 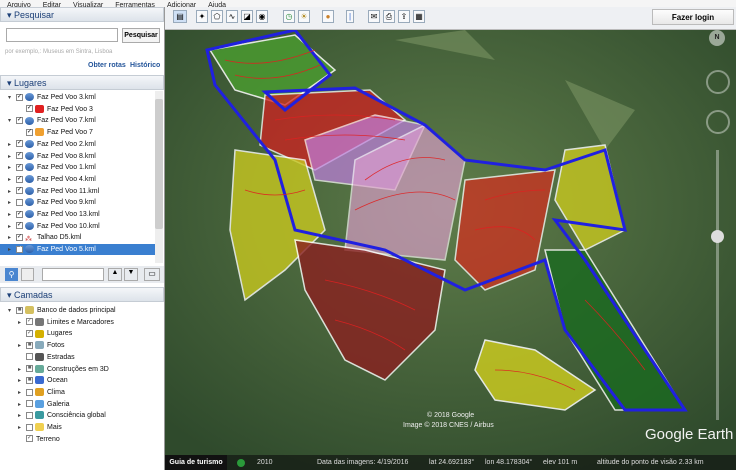 What do you see at coordinates (66, 322) in the screenshot?
I see `layer-item: ▸ ✓ Limites e Marcadores` at bounding box center [66, 322].